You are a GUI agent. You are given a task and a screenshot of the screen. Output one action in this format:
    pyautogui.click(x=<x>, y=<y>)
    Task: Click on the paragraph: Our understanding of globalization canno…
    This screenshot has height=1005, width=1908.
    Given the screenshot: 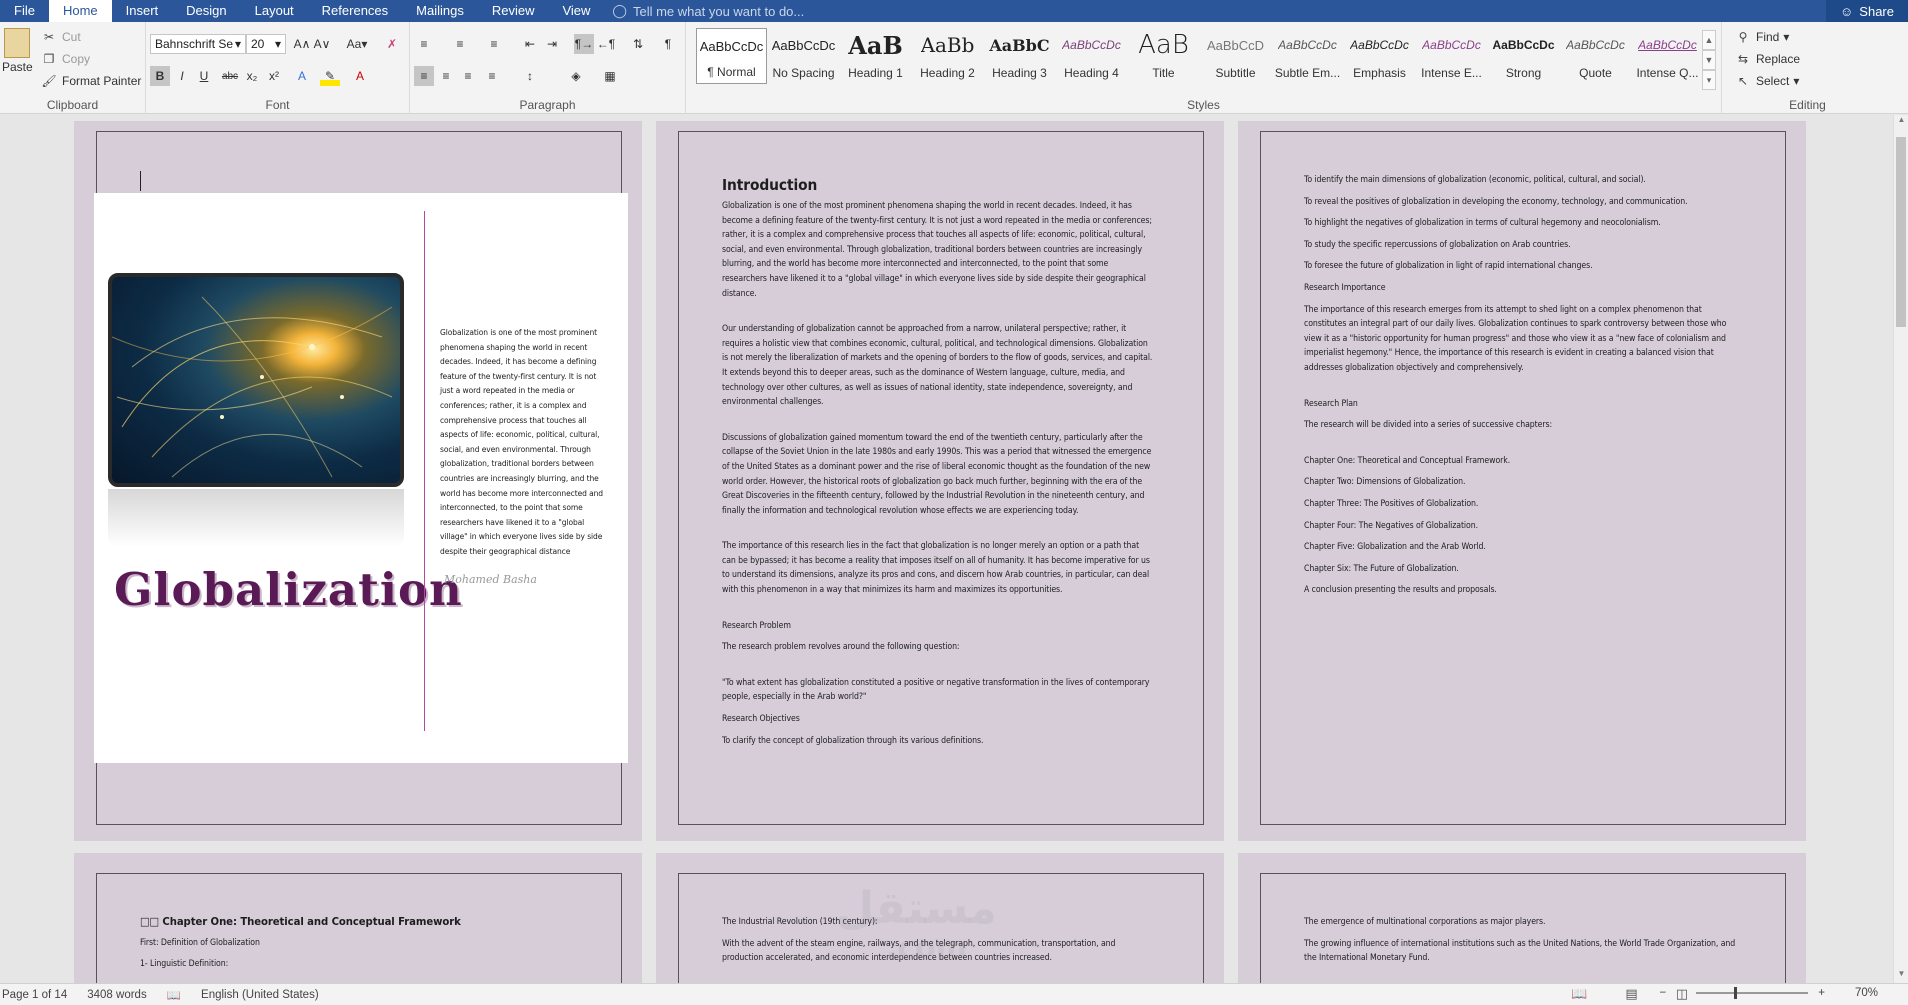 What is the action you would take?
    pyautogui.click(x=937, y=366)
    